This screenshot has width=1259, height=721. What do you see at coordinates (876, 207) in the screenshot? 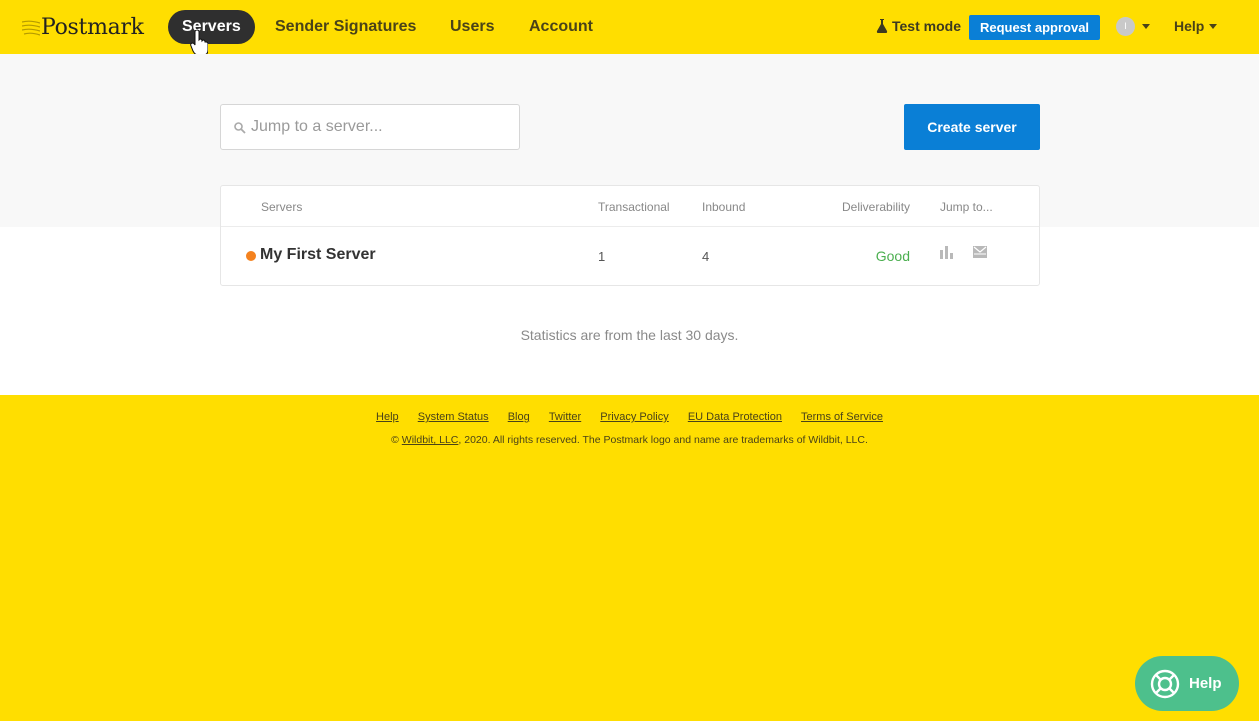
I see `header-deliverability: Deliverability` at bounding box center [876, 207].